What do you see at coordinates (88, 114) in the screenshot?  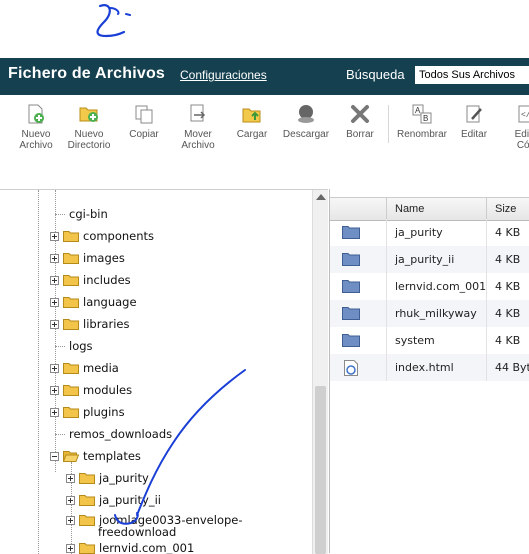 I see `new-folder-icon` at bounding box center [88, 114].